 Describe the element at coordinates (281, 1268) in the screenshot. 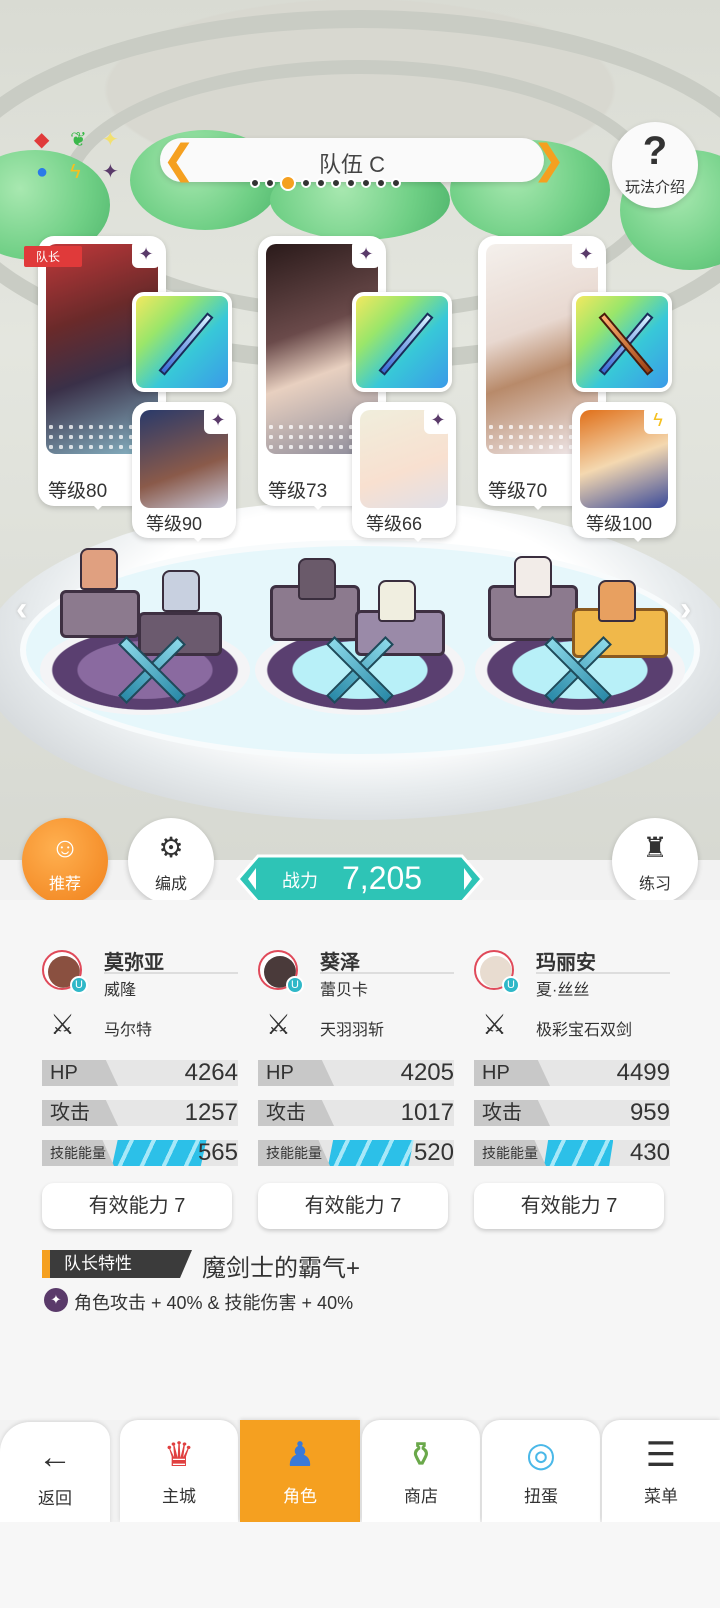

I see `leader-trait-title: 魔剑士的霸气+` at that location.